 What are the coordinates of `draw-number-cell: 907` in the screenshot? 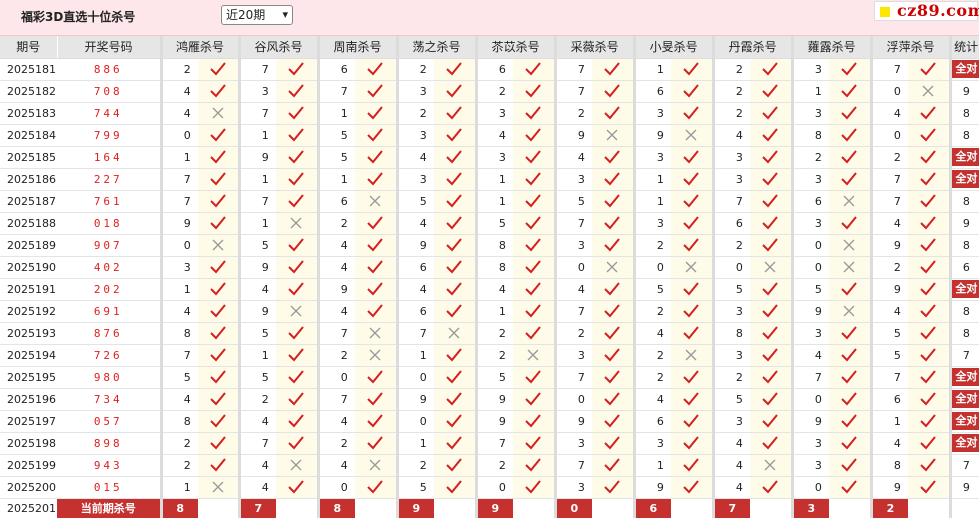 It's located at (109, 245).